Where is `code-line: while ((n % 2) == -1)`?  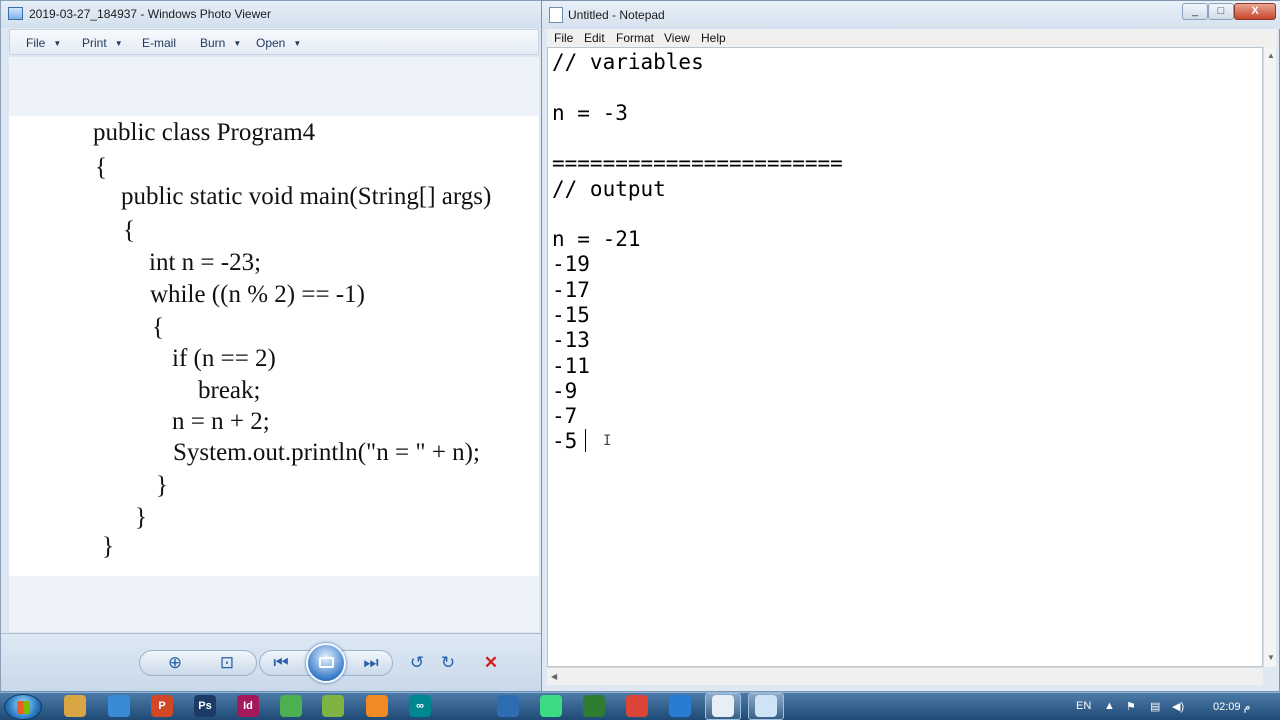 code-line: while ((n % 2) == -1) is located at coordinates (257, 294).